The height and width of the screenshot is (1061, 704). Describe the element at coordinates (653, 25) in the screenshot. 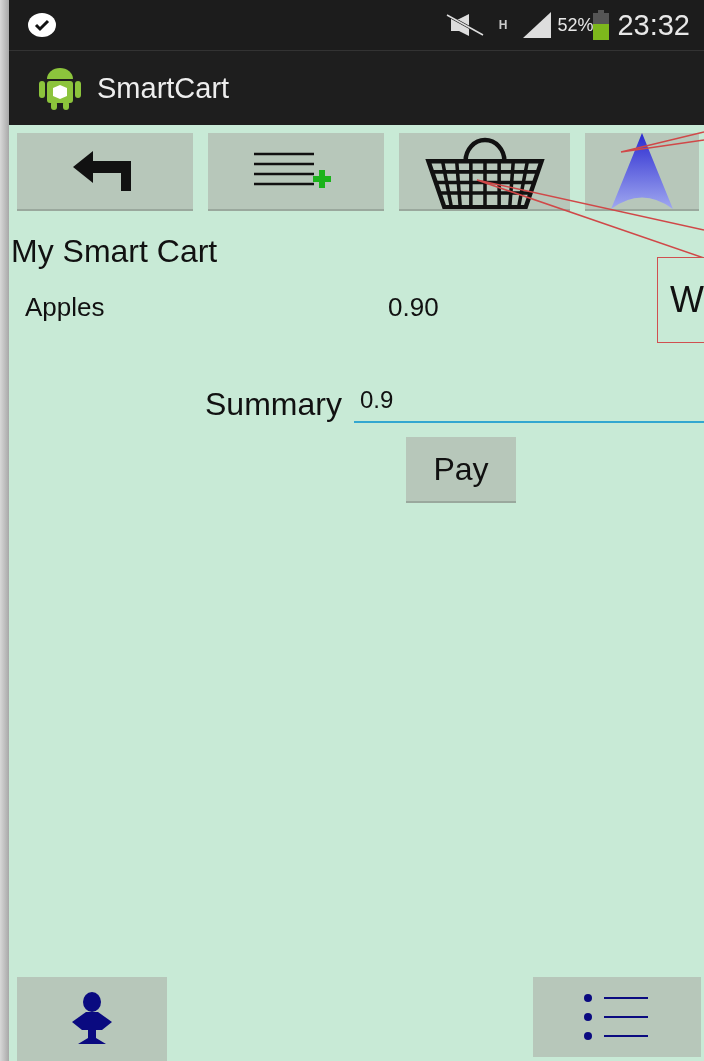

I see `clock: 23:32` at that location.